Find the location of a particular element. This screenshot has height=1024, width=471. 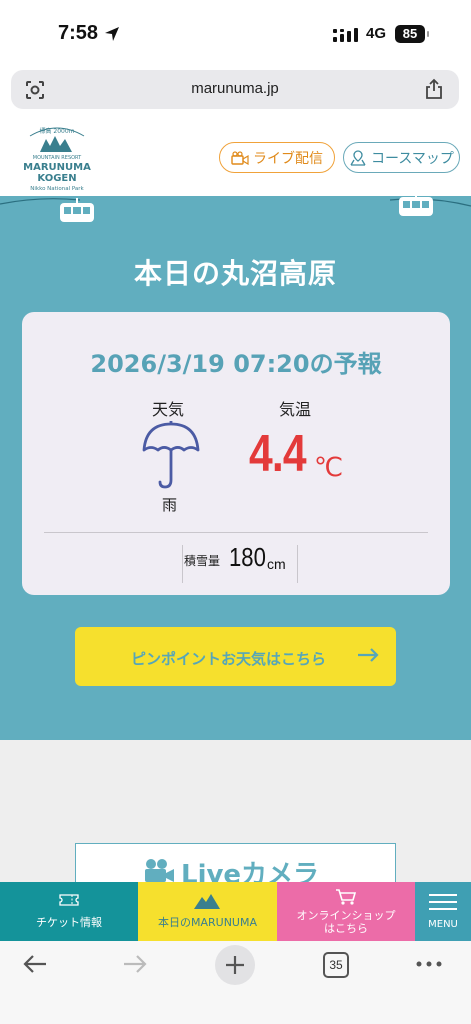

svg-text: MOUNTAIN RESORT is located at coordinates (57, 158).